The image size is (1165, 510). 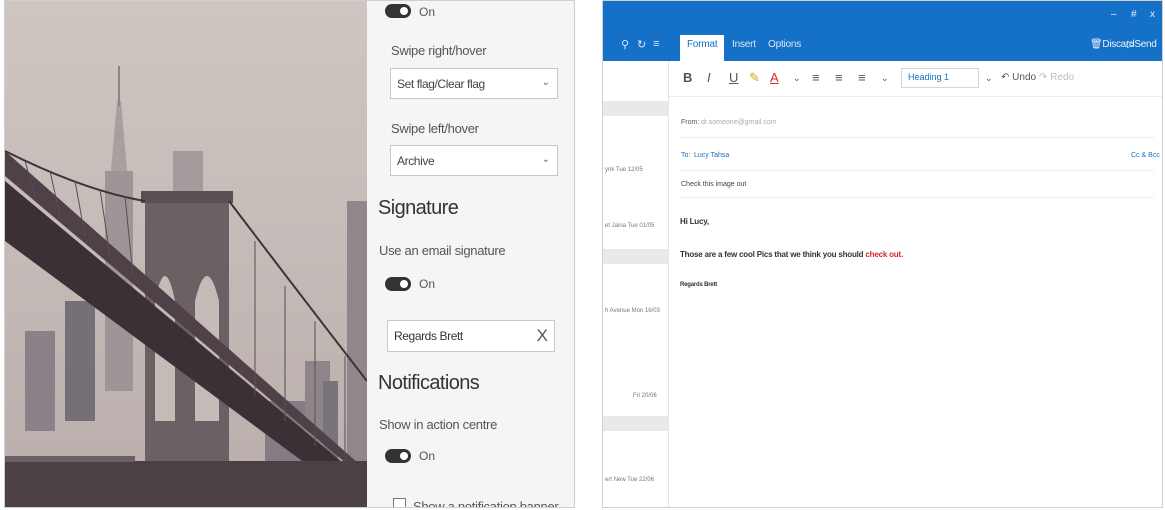 I want to click on redo-button: ↷ Redo, so click(x=1056, y=77).